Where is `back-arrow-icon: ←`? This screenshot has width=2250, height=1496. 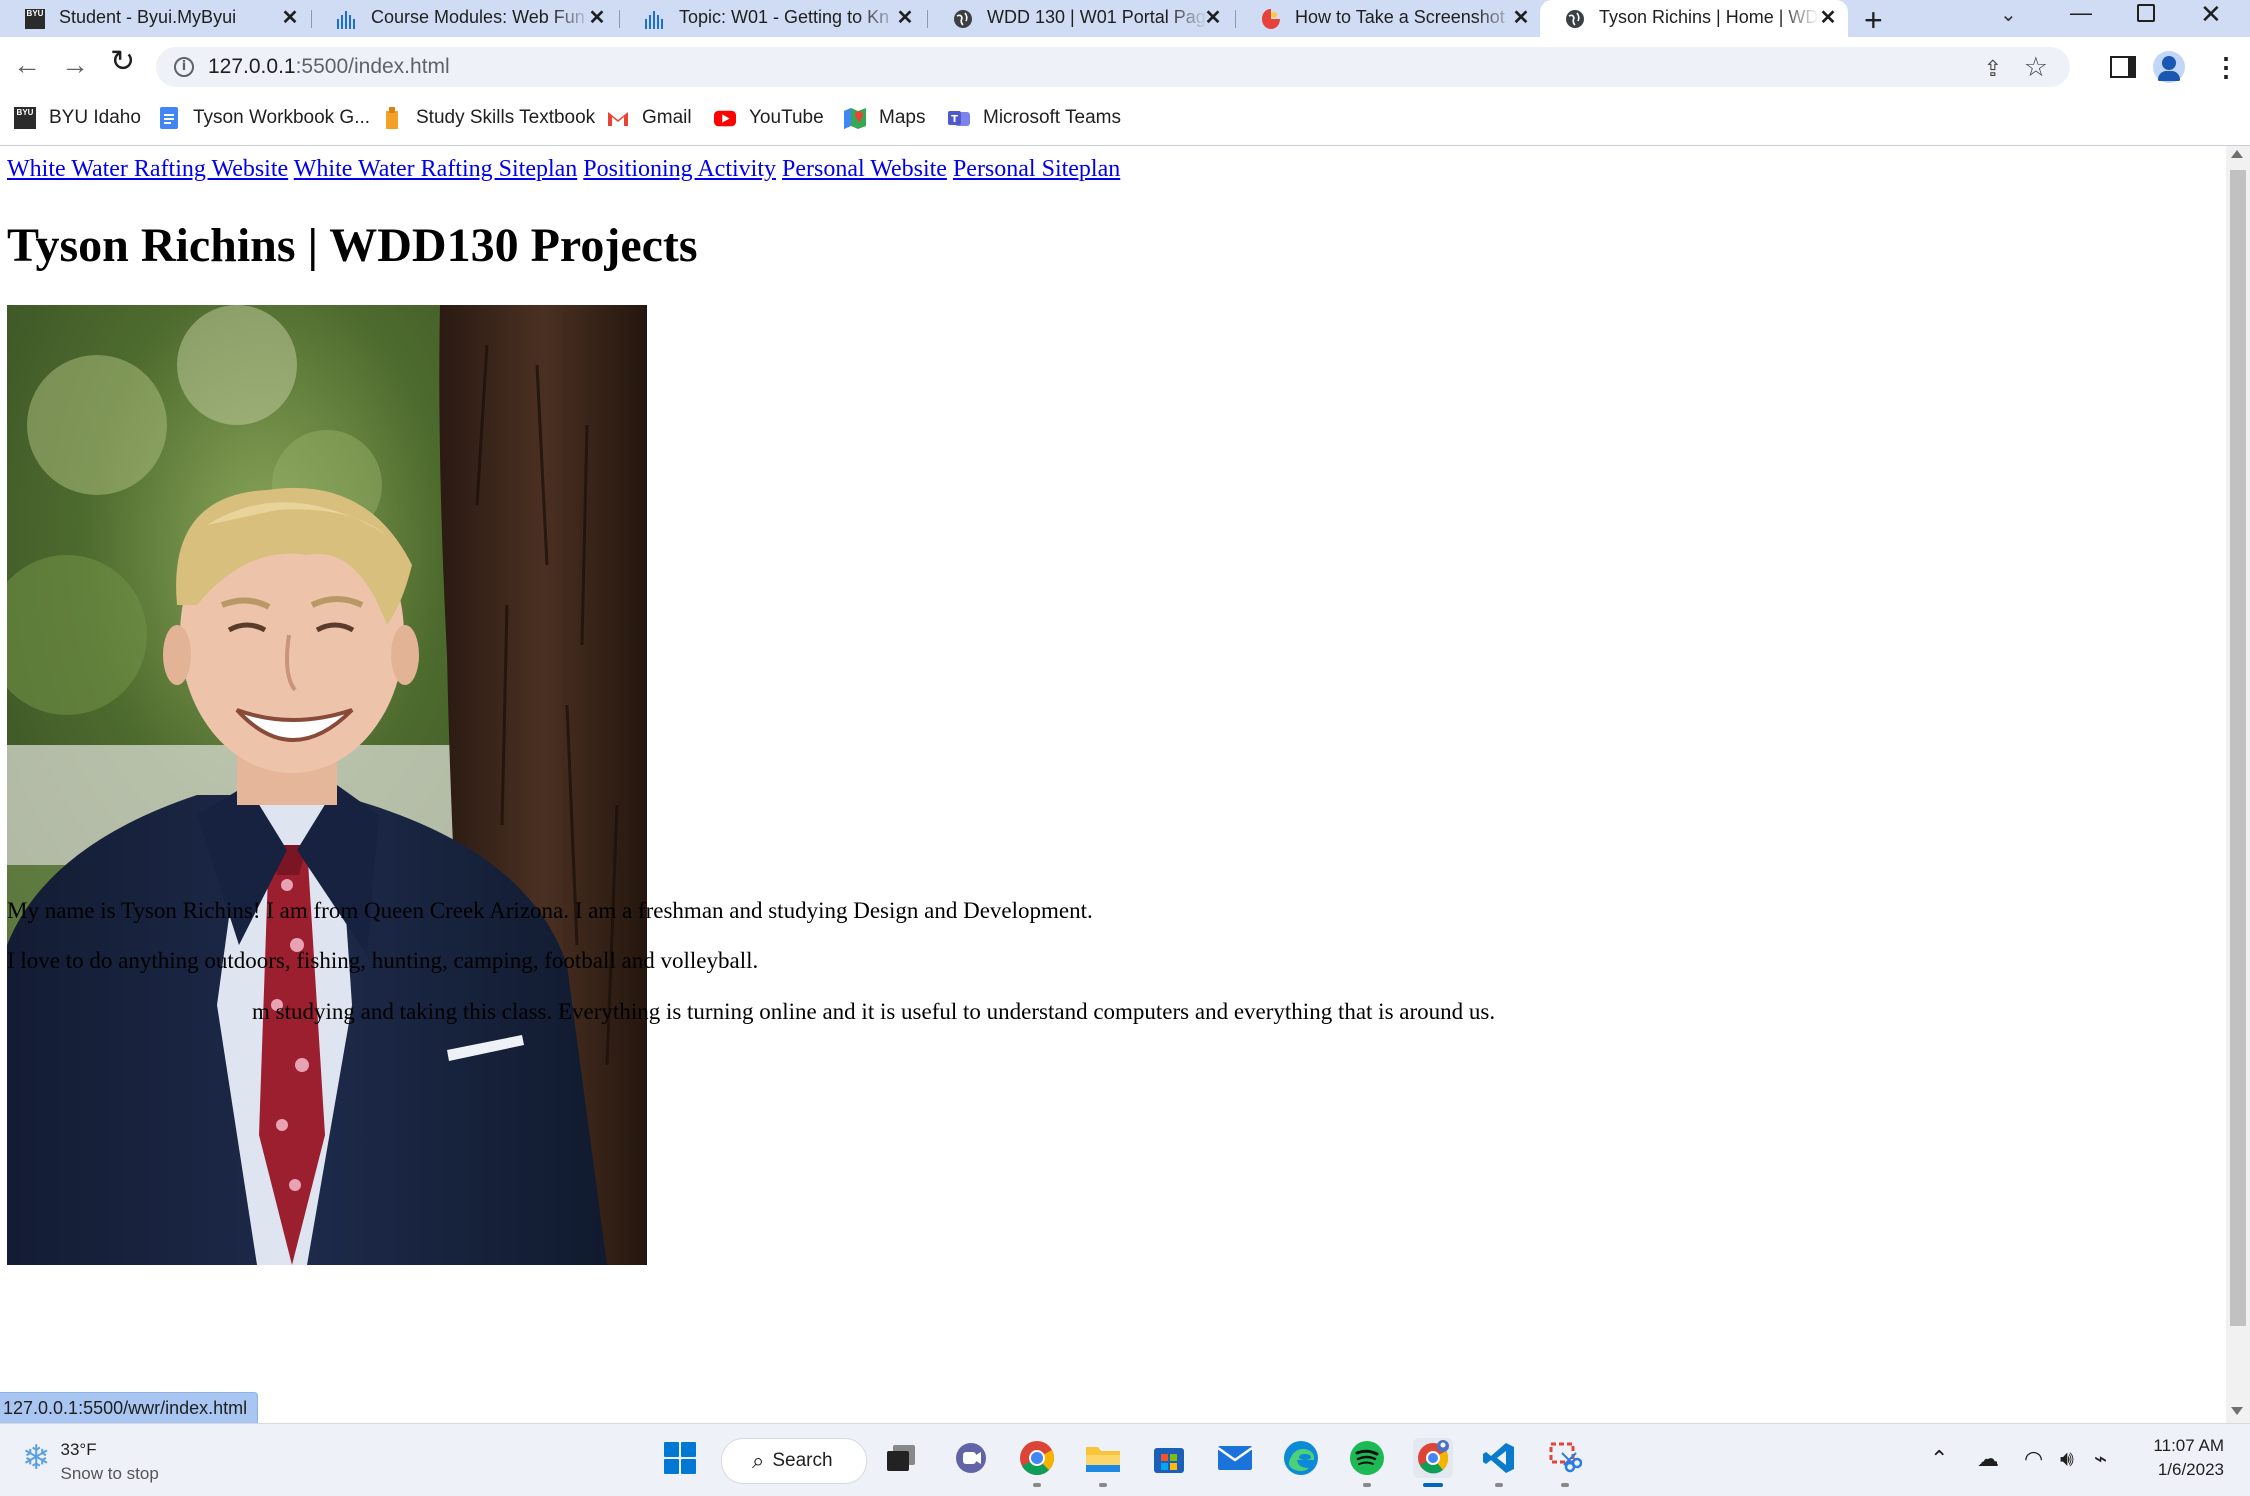
back-arrow-icon: ← is located at coordinates (27, 65).